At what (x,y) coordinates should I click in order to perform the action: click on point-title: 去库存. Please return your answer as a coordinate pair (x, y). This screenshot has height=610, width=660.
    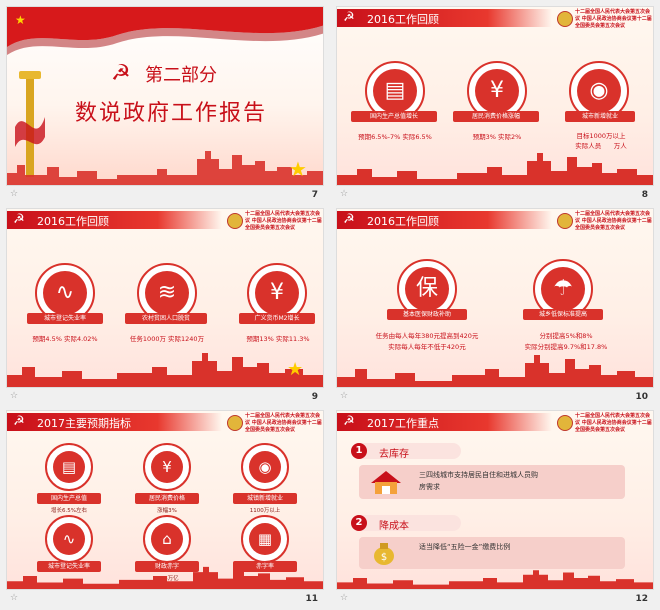
    Looking at the image, I should click on (394, 454).